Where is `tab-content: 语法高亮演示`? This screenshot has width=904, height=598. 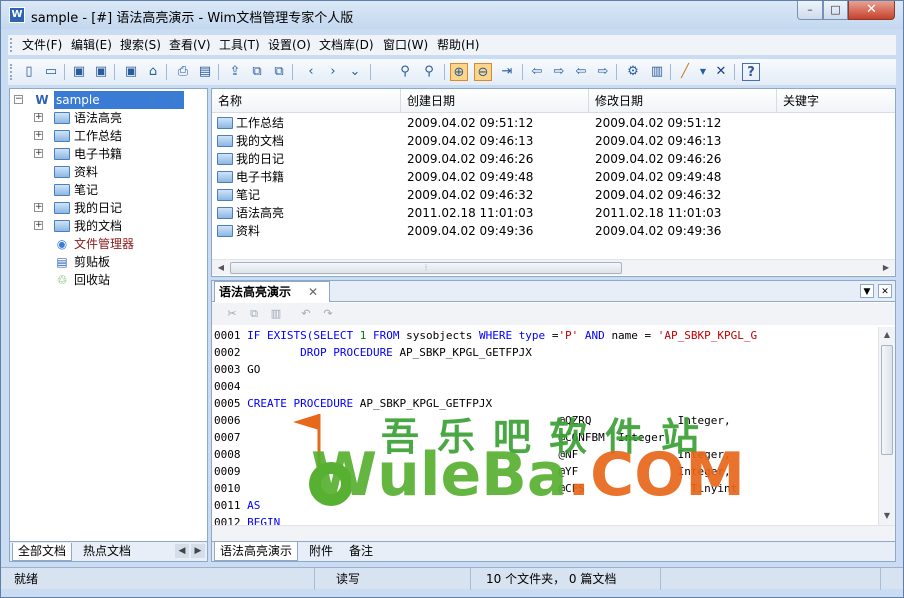
tab-content: 语法高亮演示 is located at coordinates (256, 551).